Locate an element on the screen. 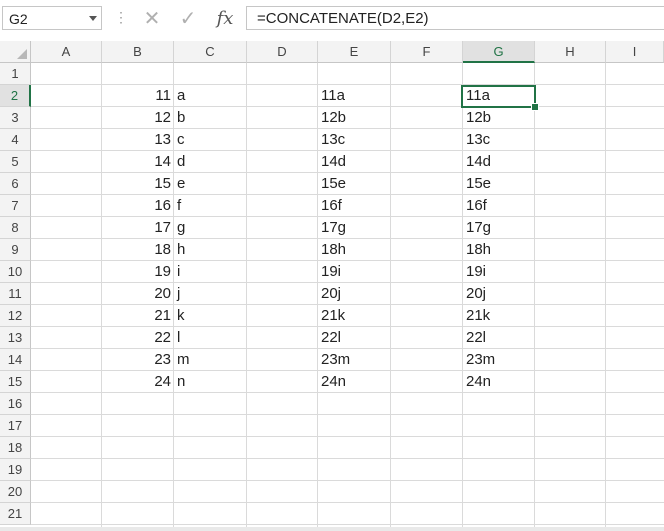 Image resolution: width=664 pixels, height=531 pixels. row-header-9: 9 is located at coordinates (15, 250).